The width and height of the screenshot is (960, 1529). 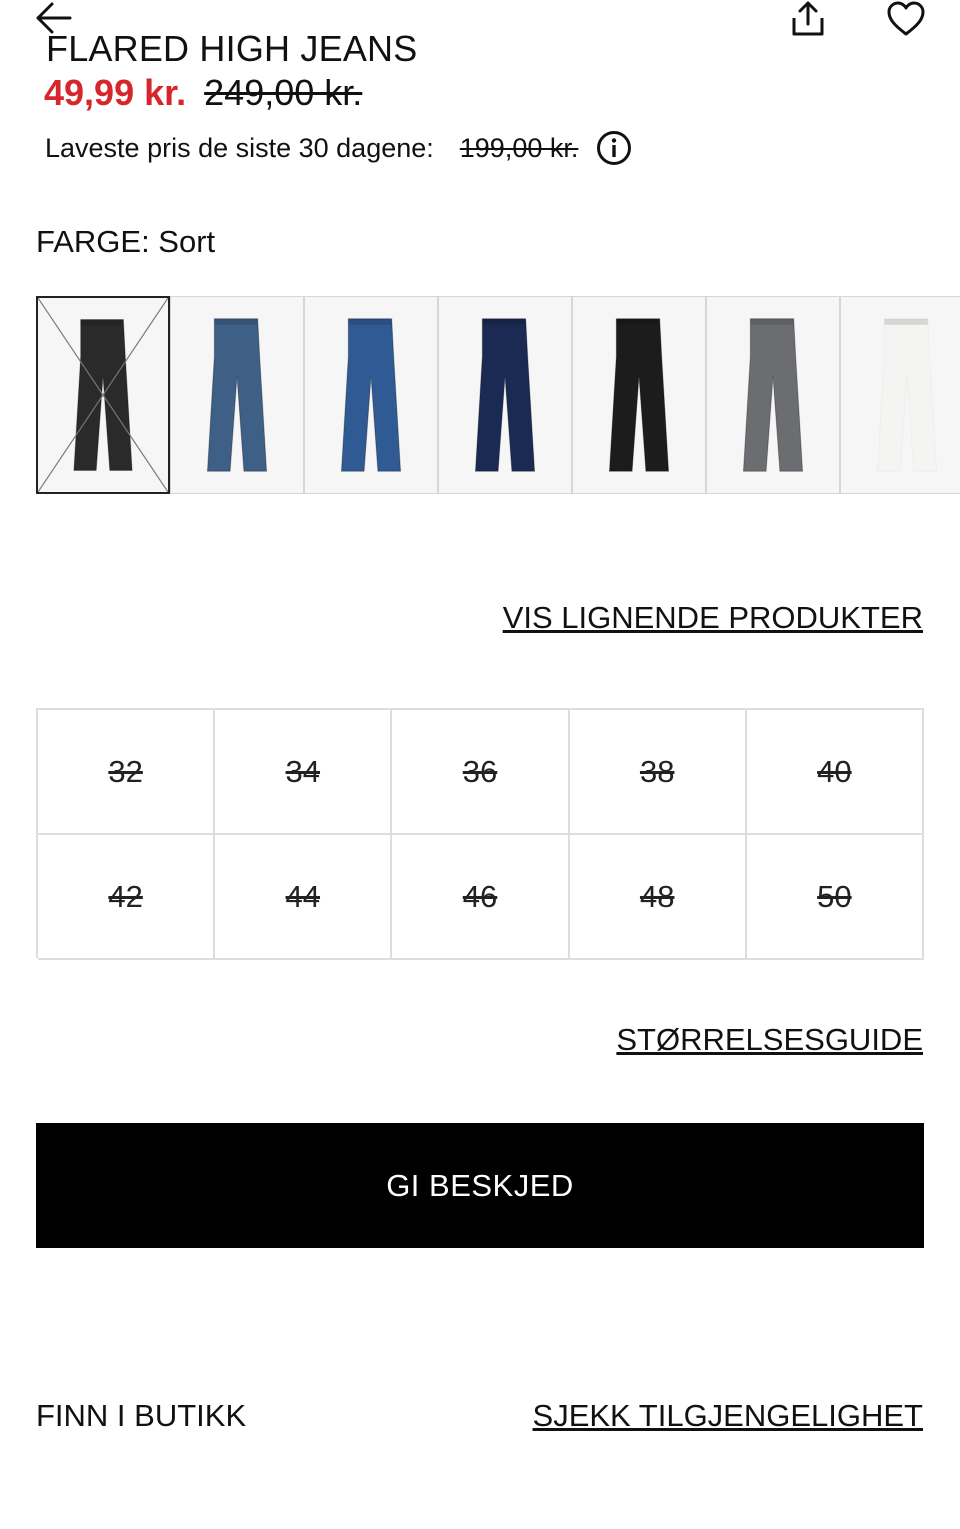 What do you see at coordinates (658, 772) in the screenshot?
I see `size-option: 38` at bounding box center [658, 772].